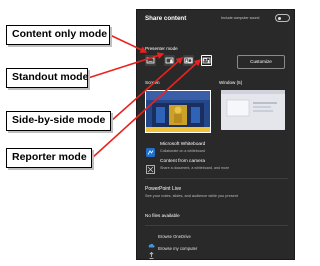  What do you see at coordinates (146, 108) in the screenshot?
I see `reporter-arrow` at bounding box center [146, 108].